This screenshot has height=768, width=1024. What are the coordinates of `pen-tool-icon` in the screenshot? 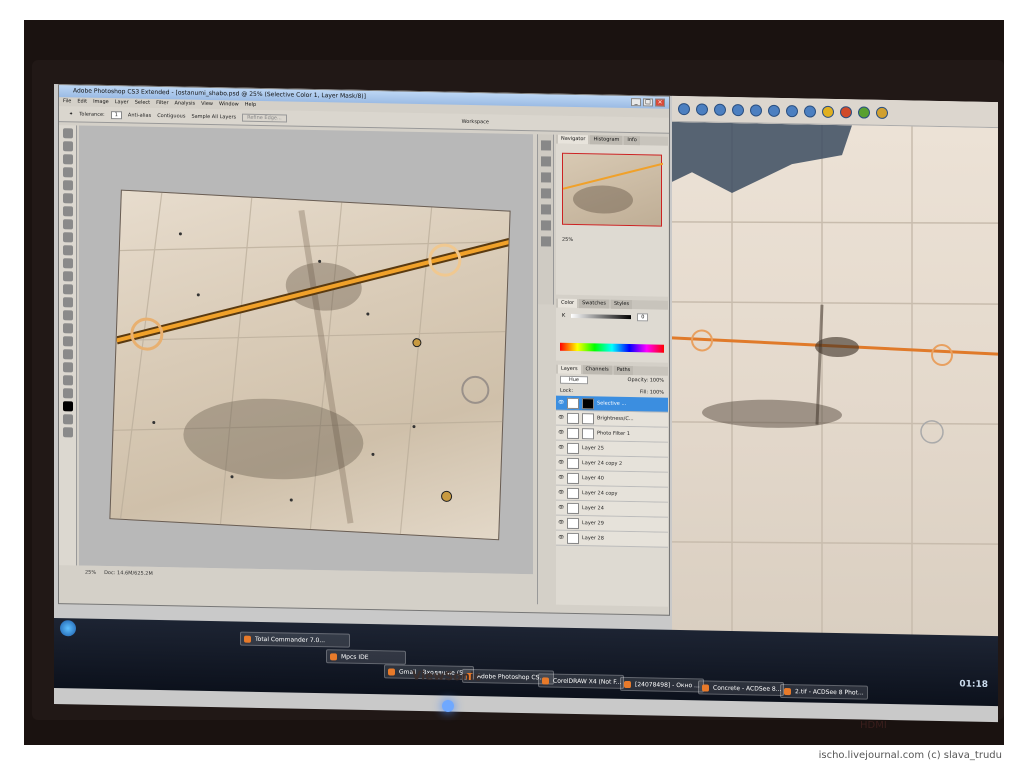 It's located at (68, 302).